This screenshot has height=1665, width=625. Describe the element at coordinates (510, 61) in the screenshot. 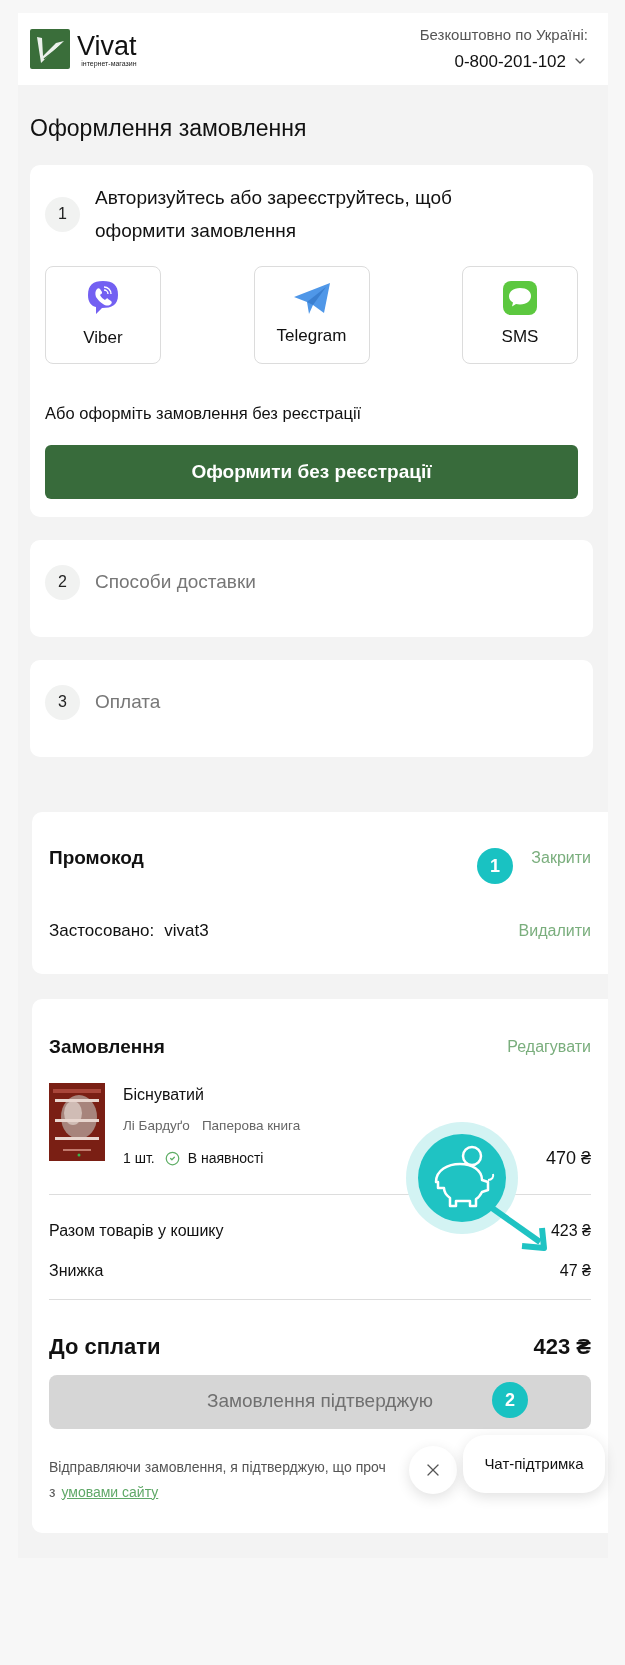

I see `phone-number: 0-800-201-102` at that location.